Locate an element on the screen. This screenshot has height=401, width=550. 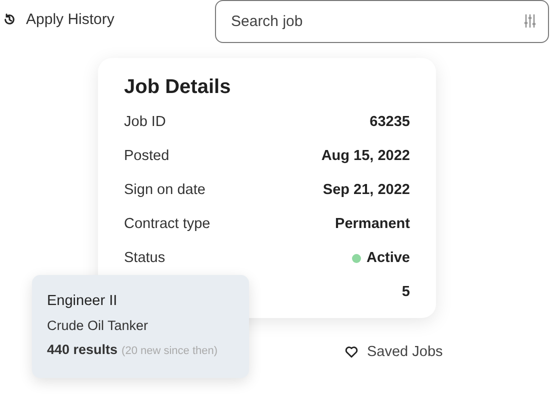
saved-search-card: Engineer II Crude Oil Tanker 440 results (20 new since then) is located at coordinates (140, 326).